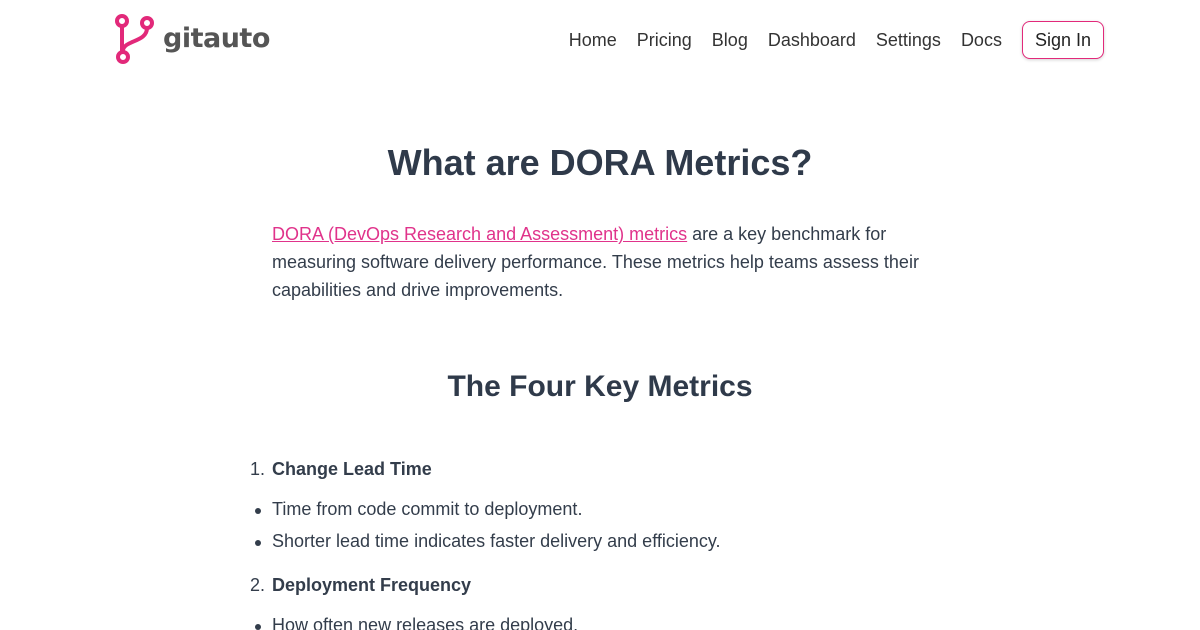 The image size is (1200, 630). Describe the element at coordinates (352, 469) in the screenshot. I see `metric-title: Change Lead Time` at that location.